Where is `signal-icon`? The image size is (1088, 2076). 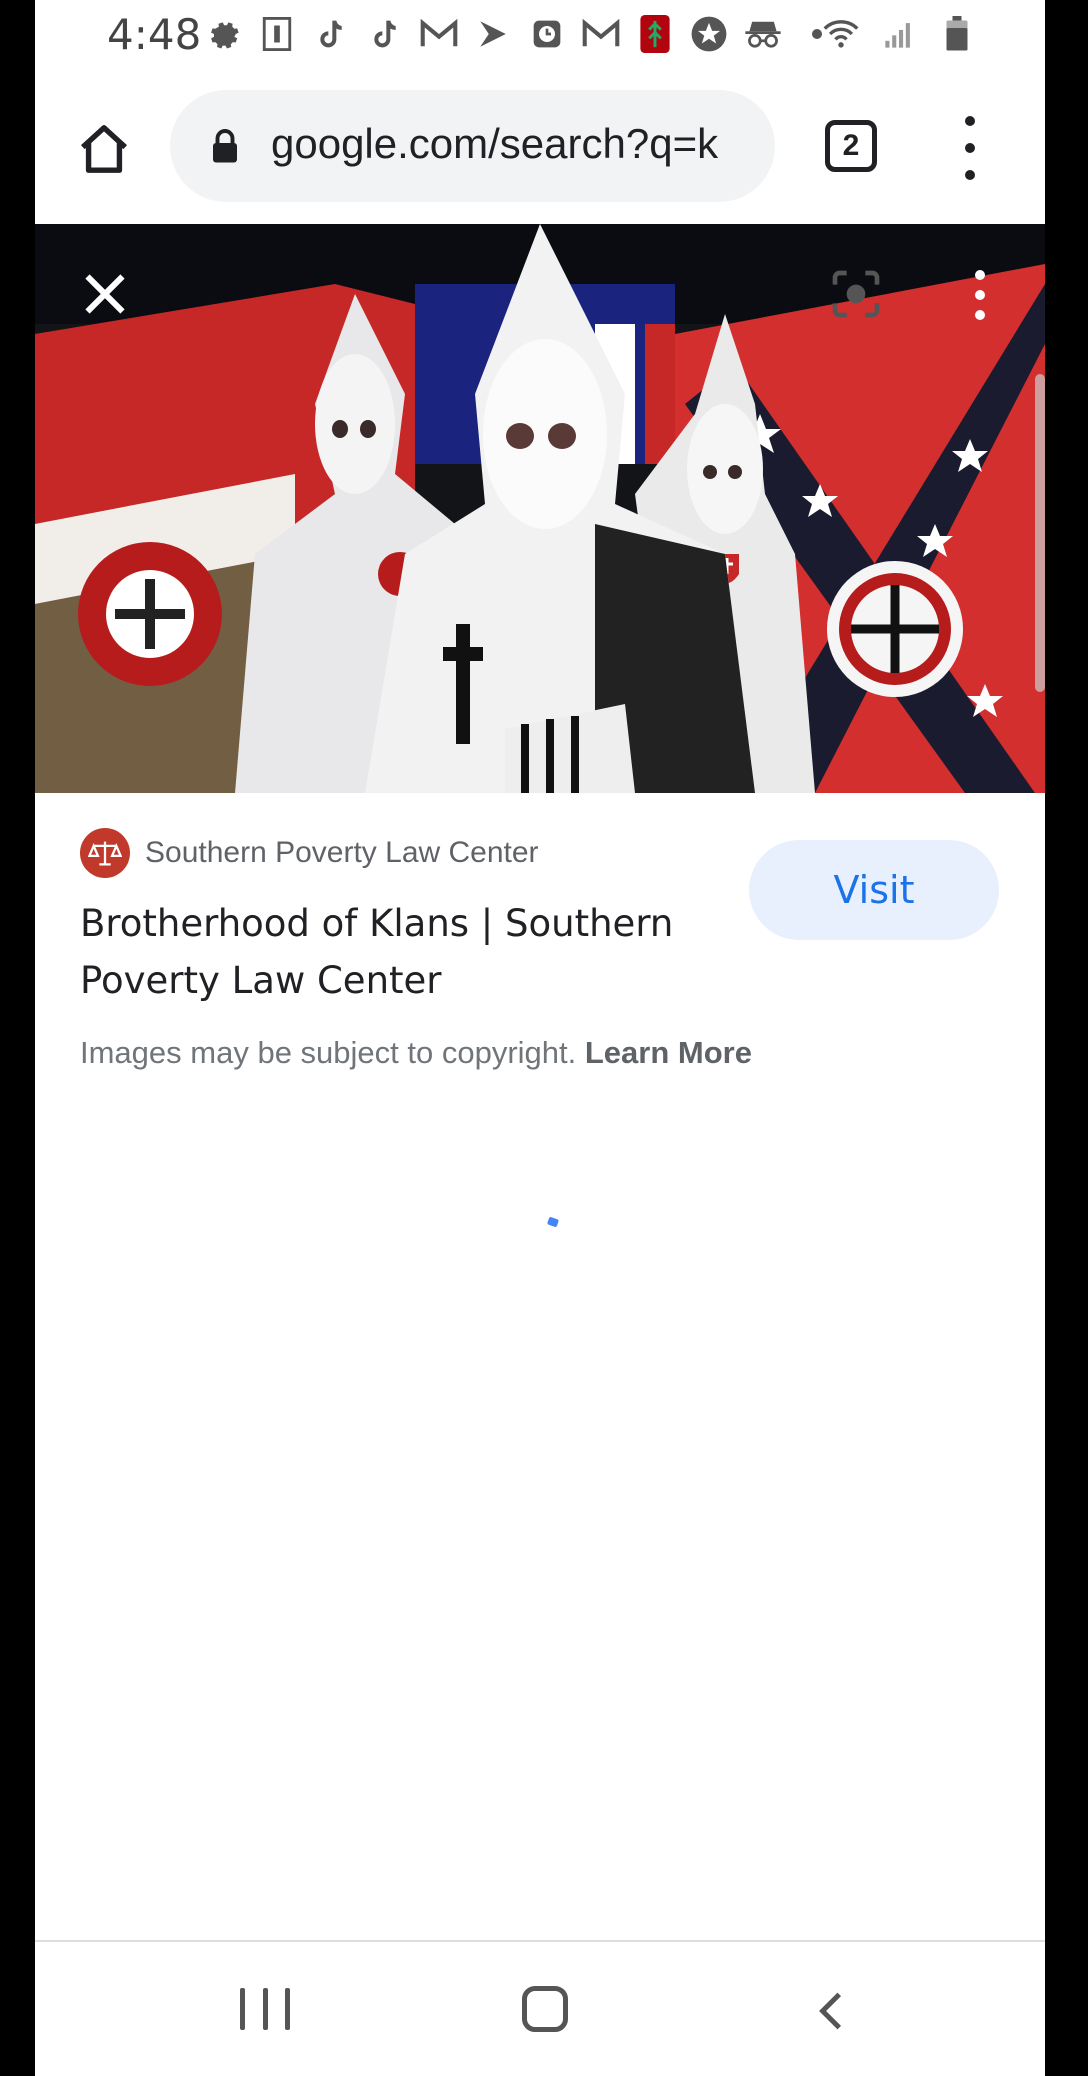
signal-icon is located at coordinates (899, 34).